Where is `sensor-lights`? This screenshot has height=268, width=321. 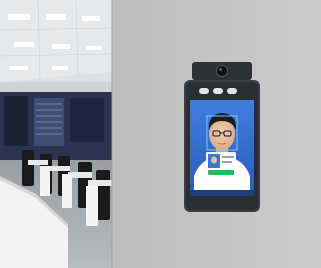 sensor-lights is located at coordinates (218, 91).